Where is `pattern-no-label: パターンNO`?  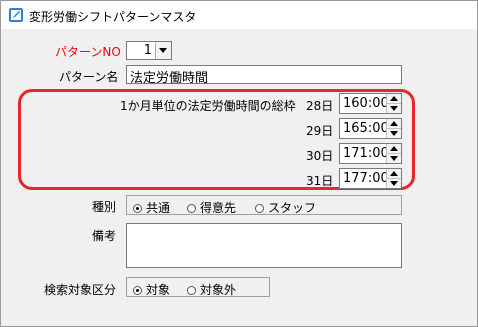 pattern-no-label: パターンNO is located at coordinates (88, 52).